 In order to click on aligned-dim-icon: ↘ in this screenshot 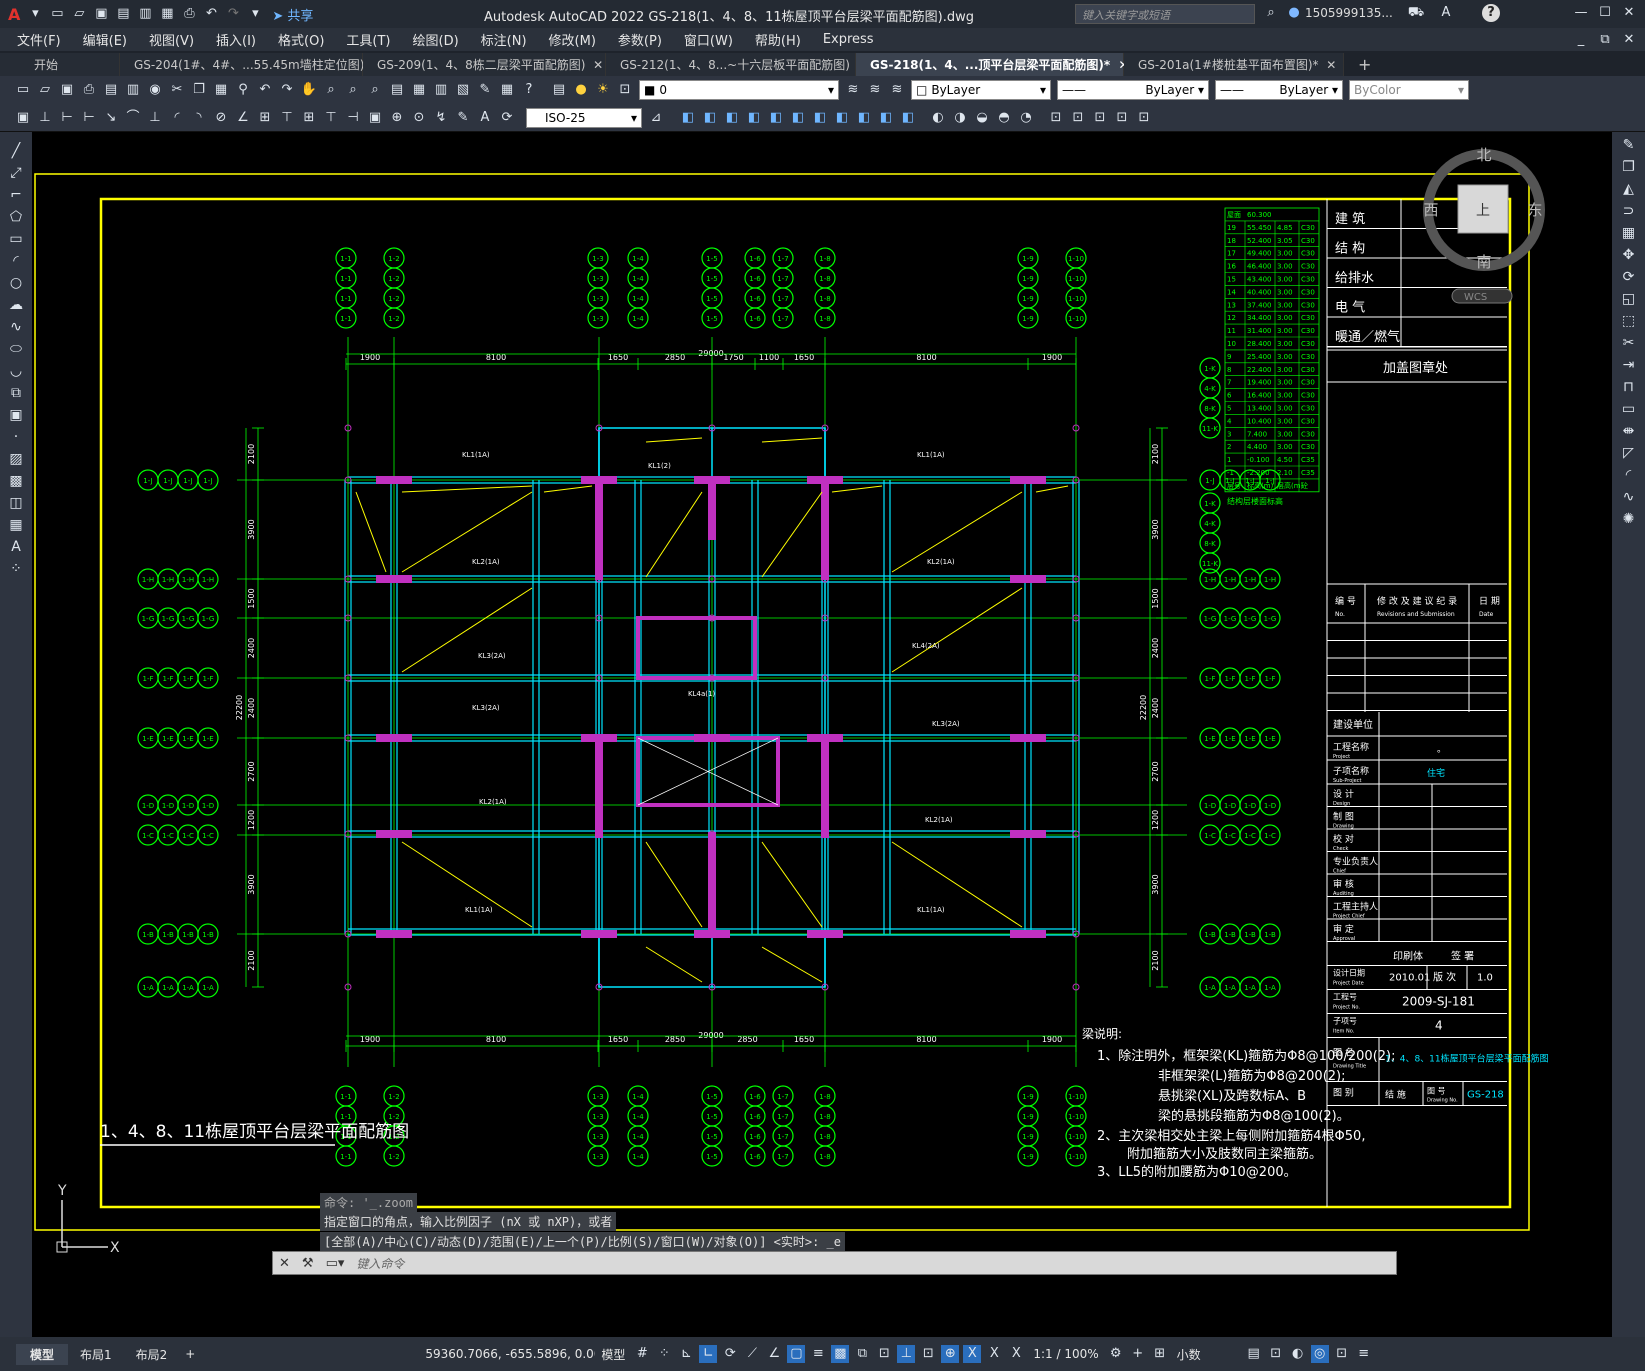, I will do `click(111, 118)`.